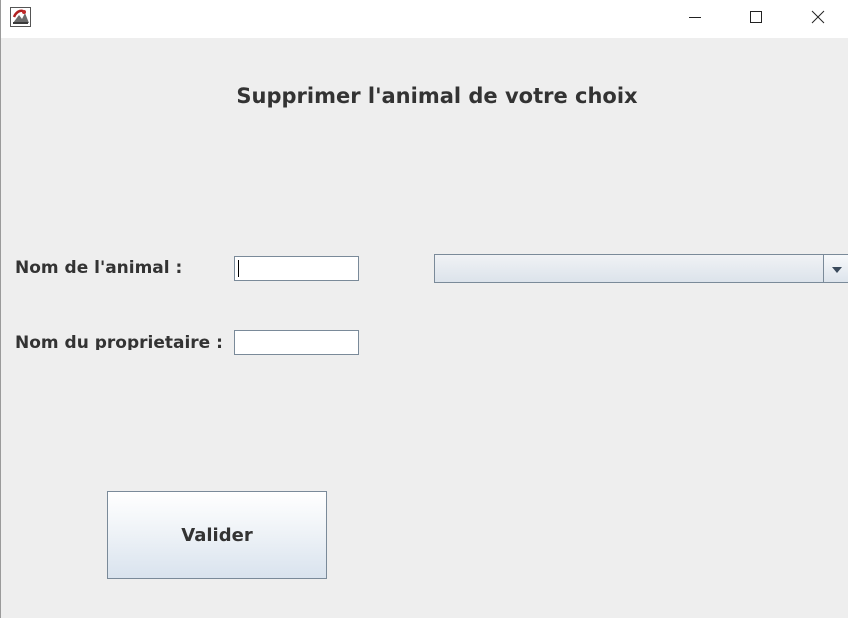  I want to click on page-title: Supprimer l'animal de votre choix, so click(437, 96).